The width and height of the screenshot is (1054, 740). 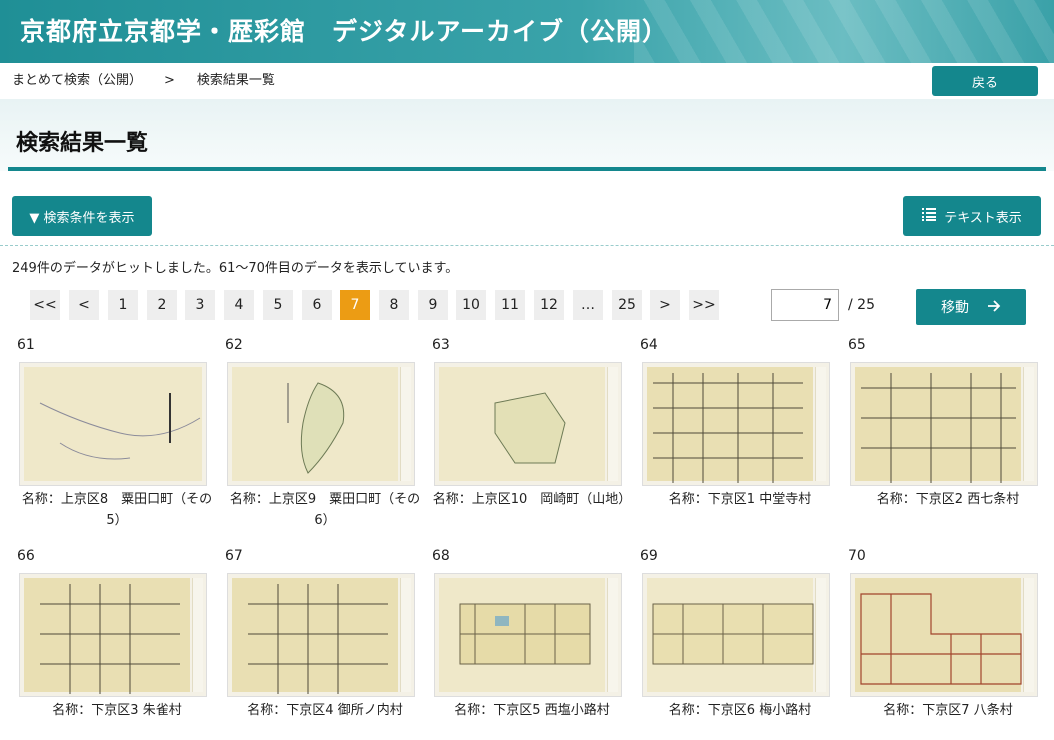 What do you see at coordinates (740, 499) in the screenshot?
I see `result-name: 名称：下京区1 中堂寺村` at bounding box center [740, 499].